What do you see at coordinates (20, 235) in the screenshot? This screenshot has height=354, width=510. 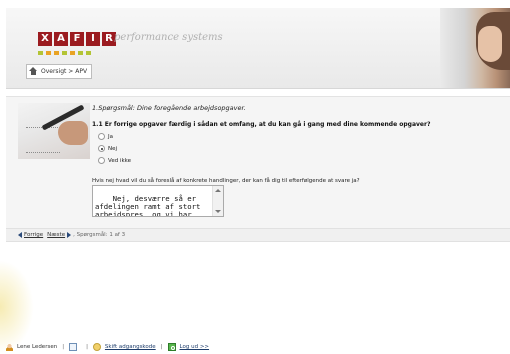 I see `chevron-left-icon` at bounding box center [20, 235].